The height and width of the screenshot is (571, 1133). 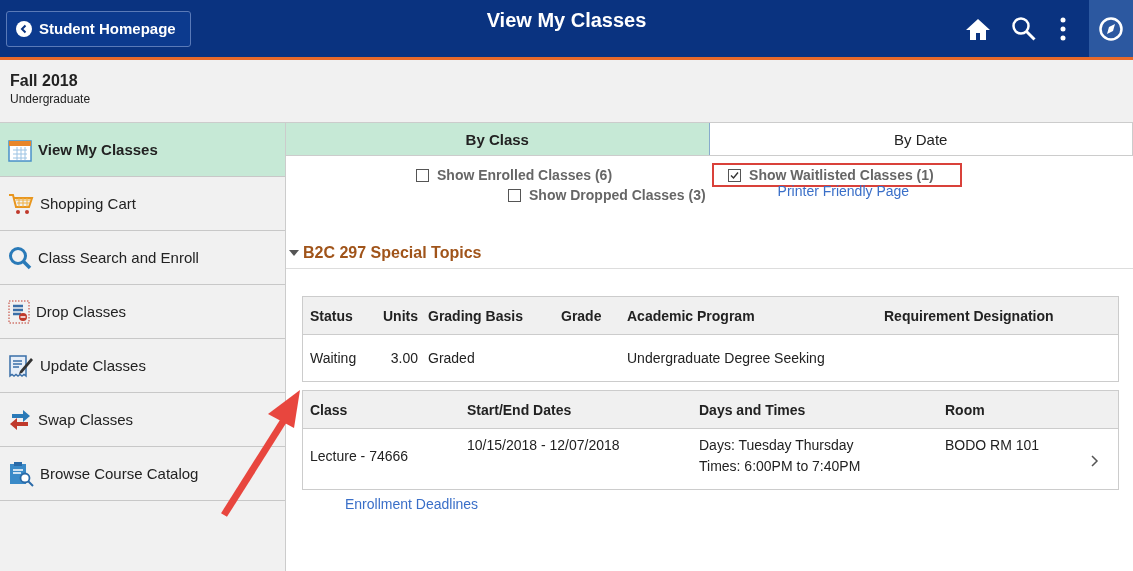 What do you see at coordinates (400, 315) in the screenshot?
I see `column-header: Units` at bounding box center [400, 315].